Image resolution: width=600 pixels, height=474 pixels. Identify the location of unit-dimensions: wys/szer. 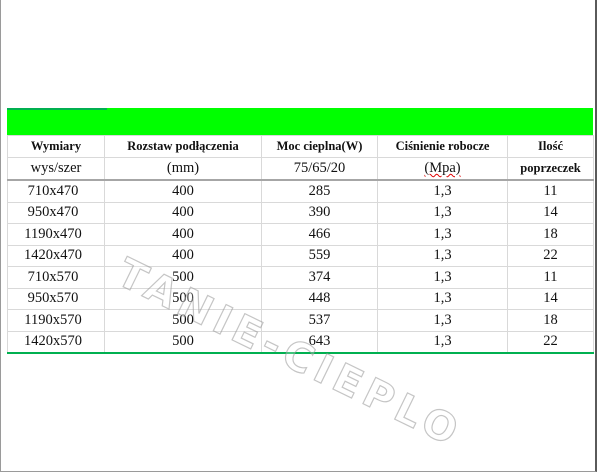
(56, 169).